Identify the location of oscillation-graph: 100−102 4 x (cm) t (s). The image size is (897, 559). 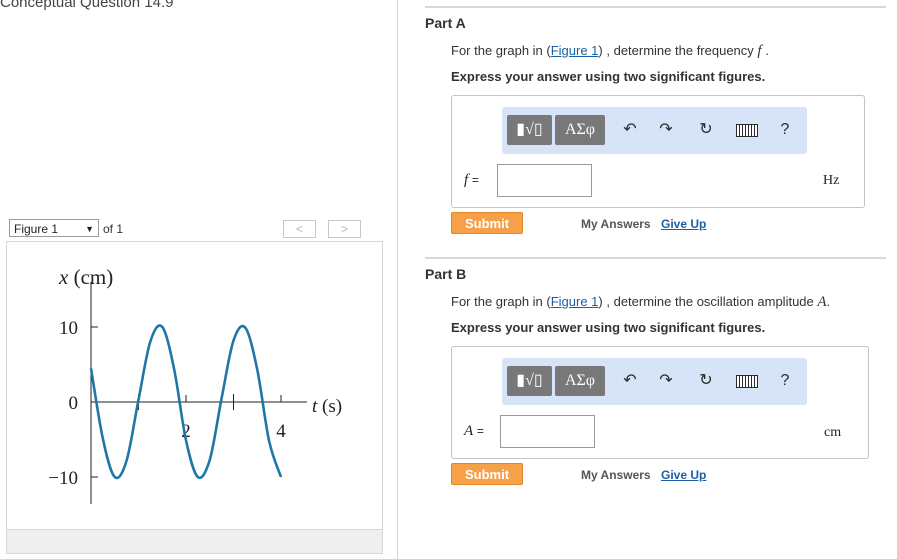
(195, 384).